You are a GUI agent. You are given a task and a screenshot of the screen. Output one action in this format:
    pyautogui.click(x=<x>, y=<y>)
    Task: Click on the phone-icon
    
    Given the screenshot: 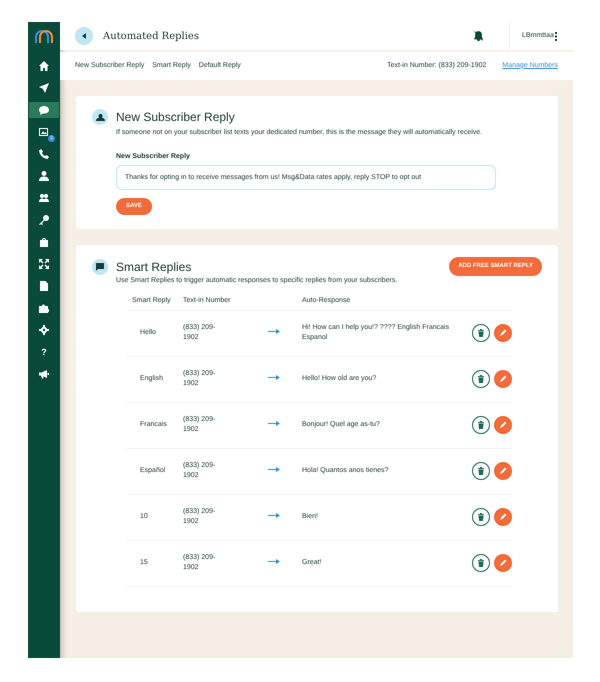 What is the action you would take?
    pyautogui.click(x=44, y=154)
    